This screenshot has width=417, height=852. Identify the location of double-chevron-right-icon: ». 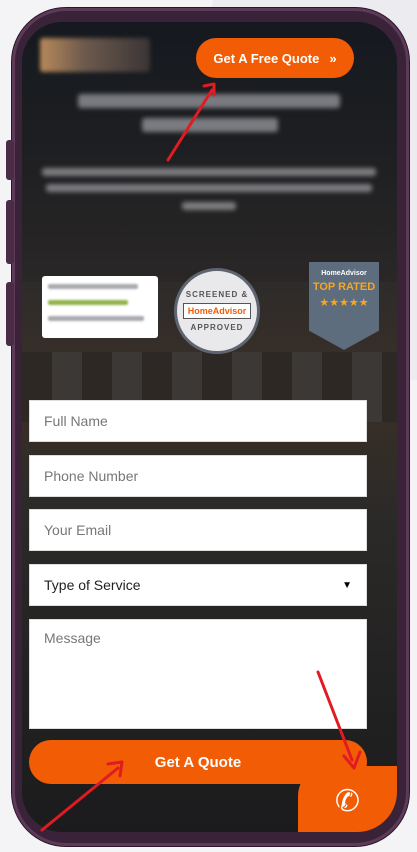
(333, 58).